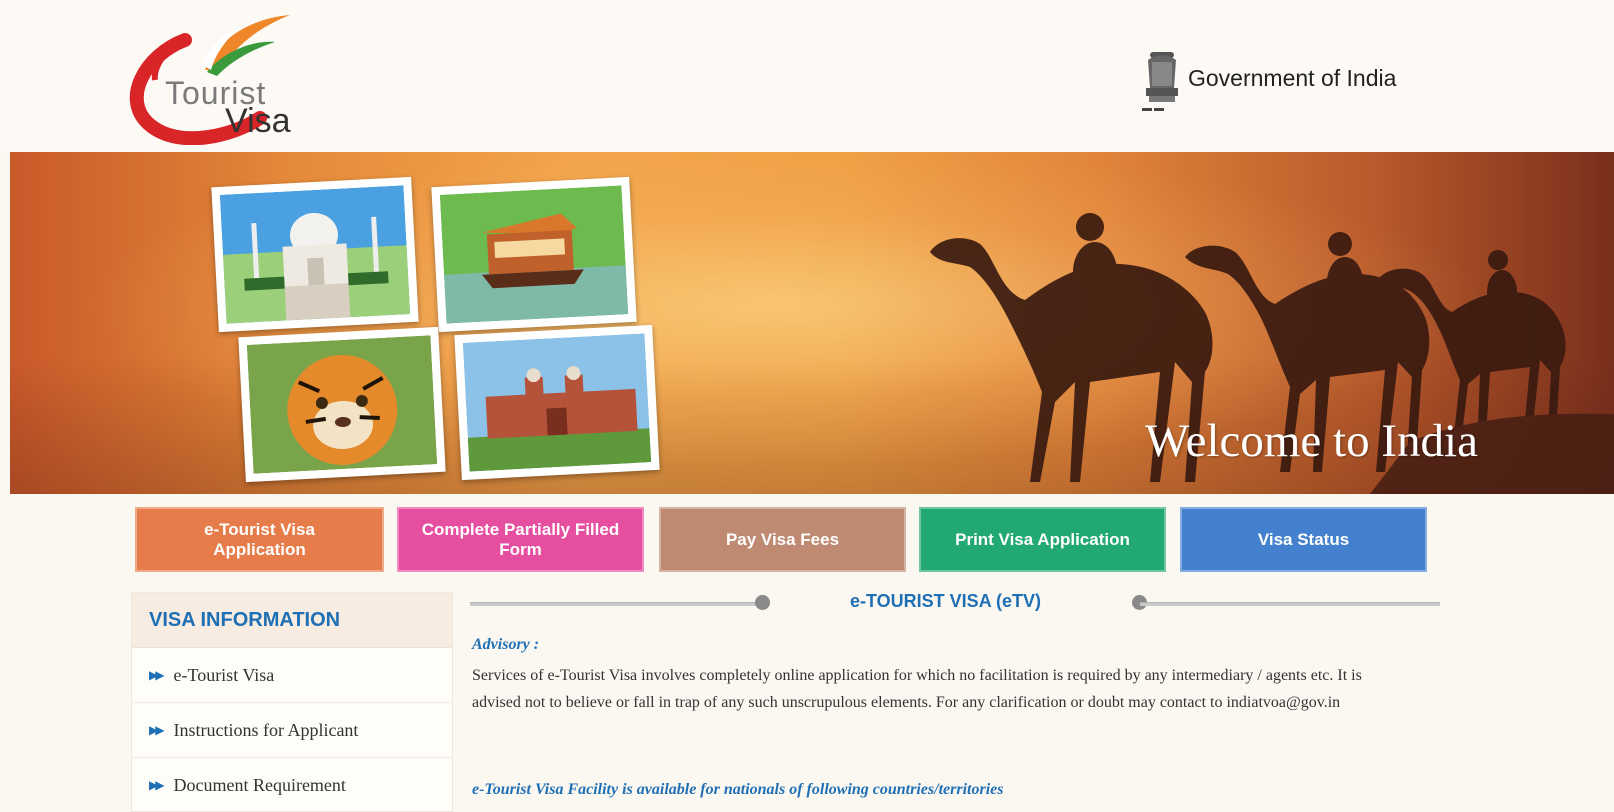  I want to click on print-visa-application-button: Print Visa Application, so click(1042, 539).